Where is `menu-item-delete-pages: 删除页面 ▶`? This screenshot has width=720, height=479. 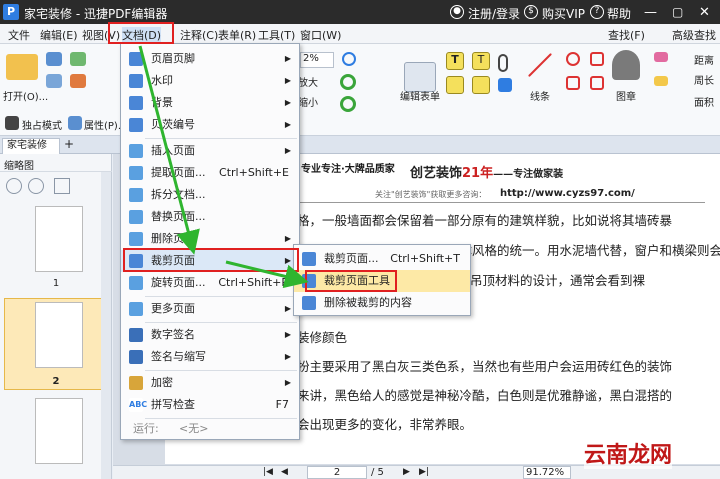 menu-item-delete-pages: 删除页面 ▶ is located at coordinates (210, 239).